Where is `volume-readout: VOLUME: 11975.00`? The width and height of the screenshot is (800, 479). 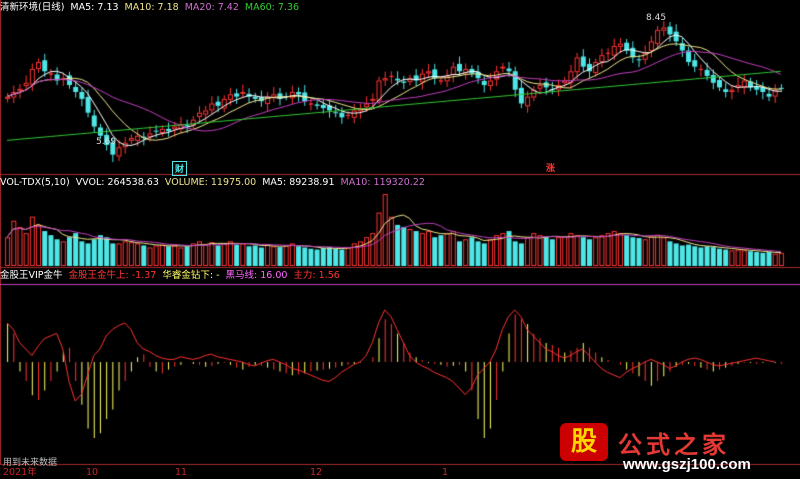 volume-readout: VOLUME: 11975.00 is located at coordinates (210, 182).